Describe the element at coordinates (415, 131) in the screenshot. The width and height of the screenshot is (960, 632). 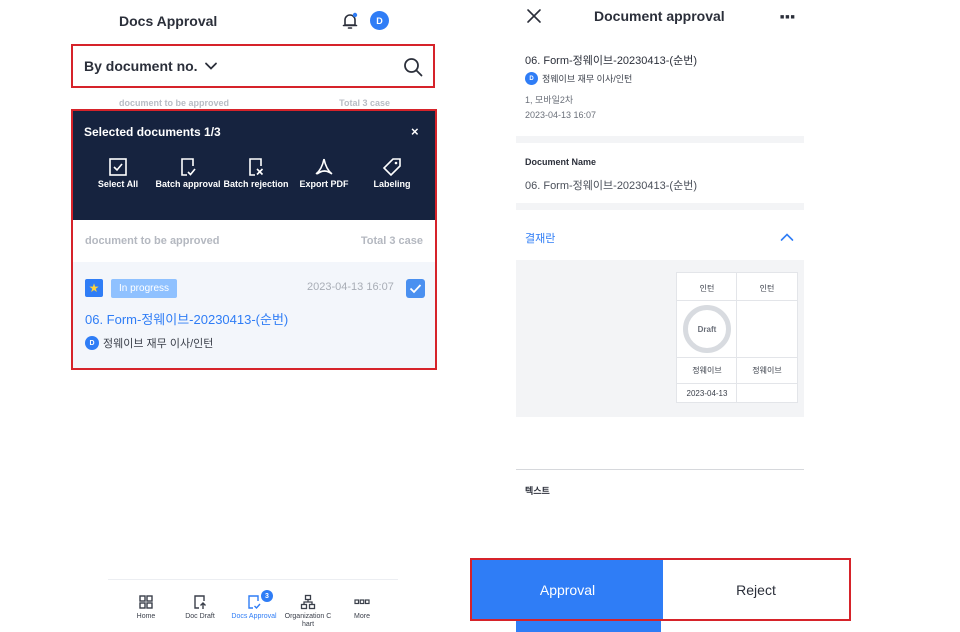
I see `close-icon: ×` at that location.